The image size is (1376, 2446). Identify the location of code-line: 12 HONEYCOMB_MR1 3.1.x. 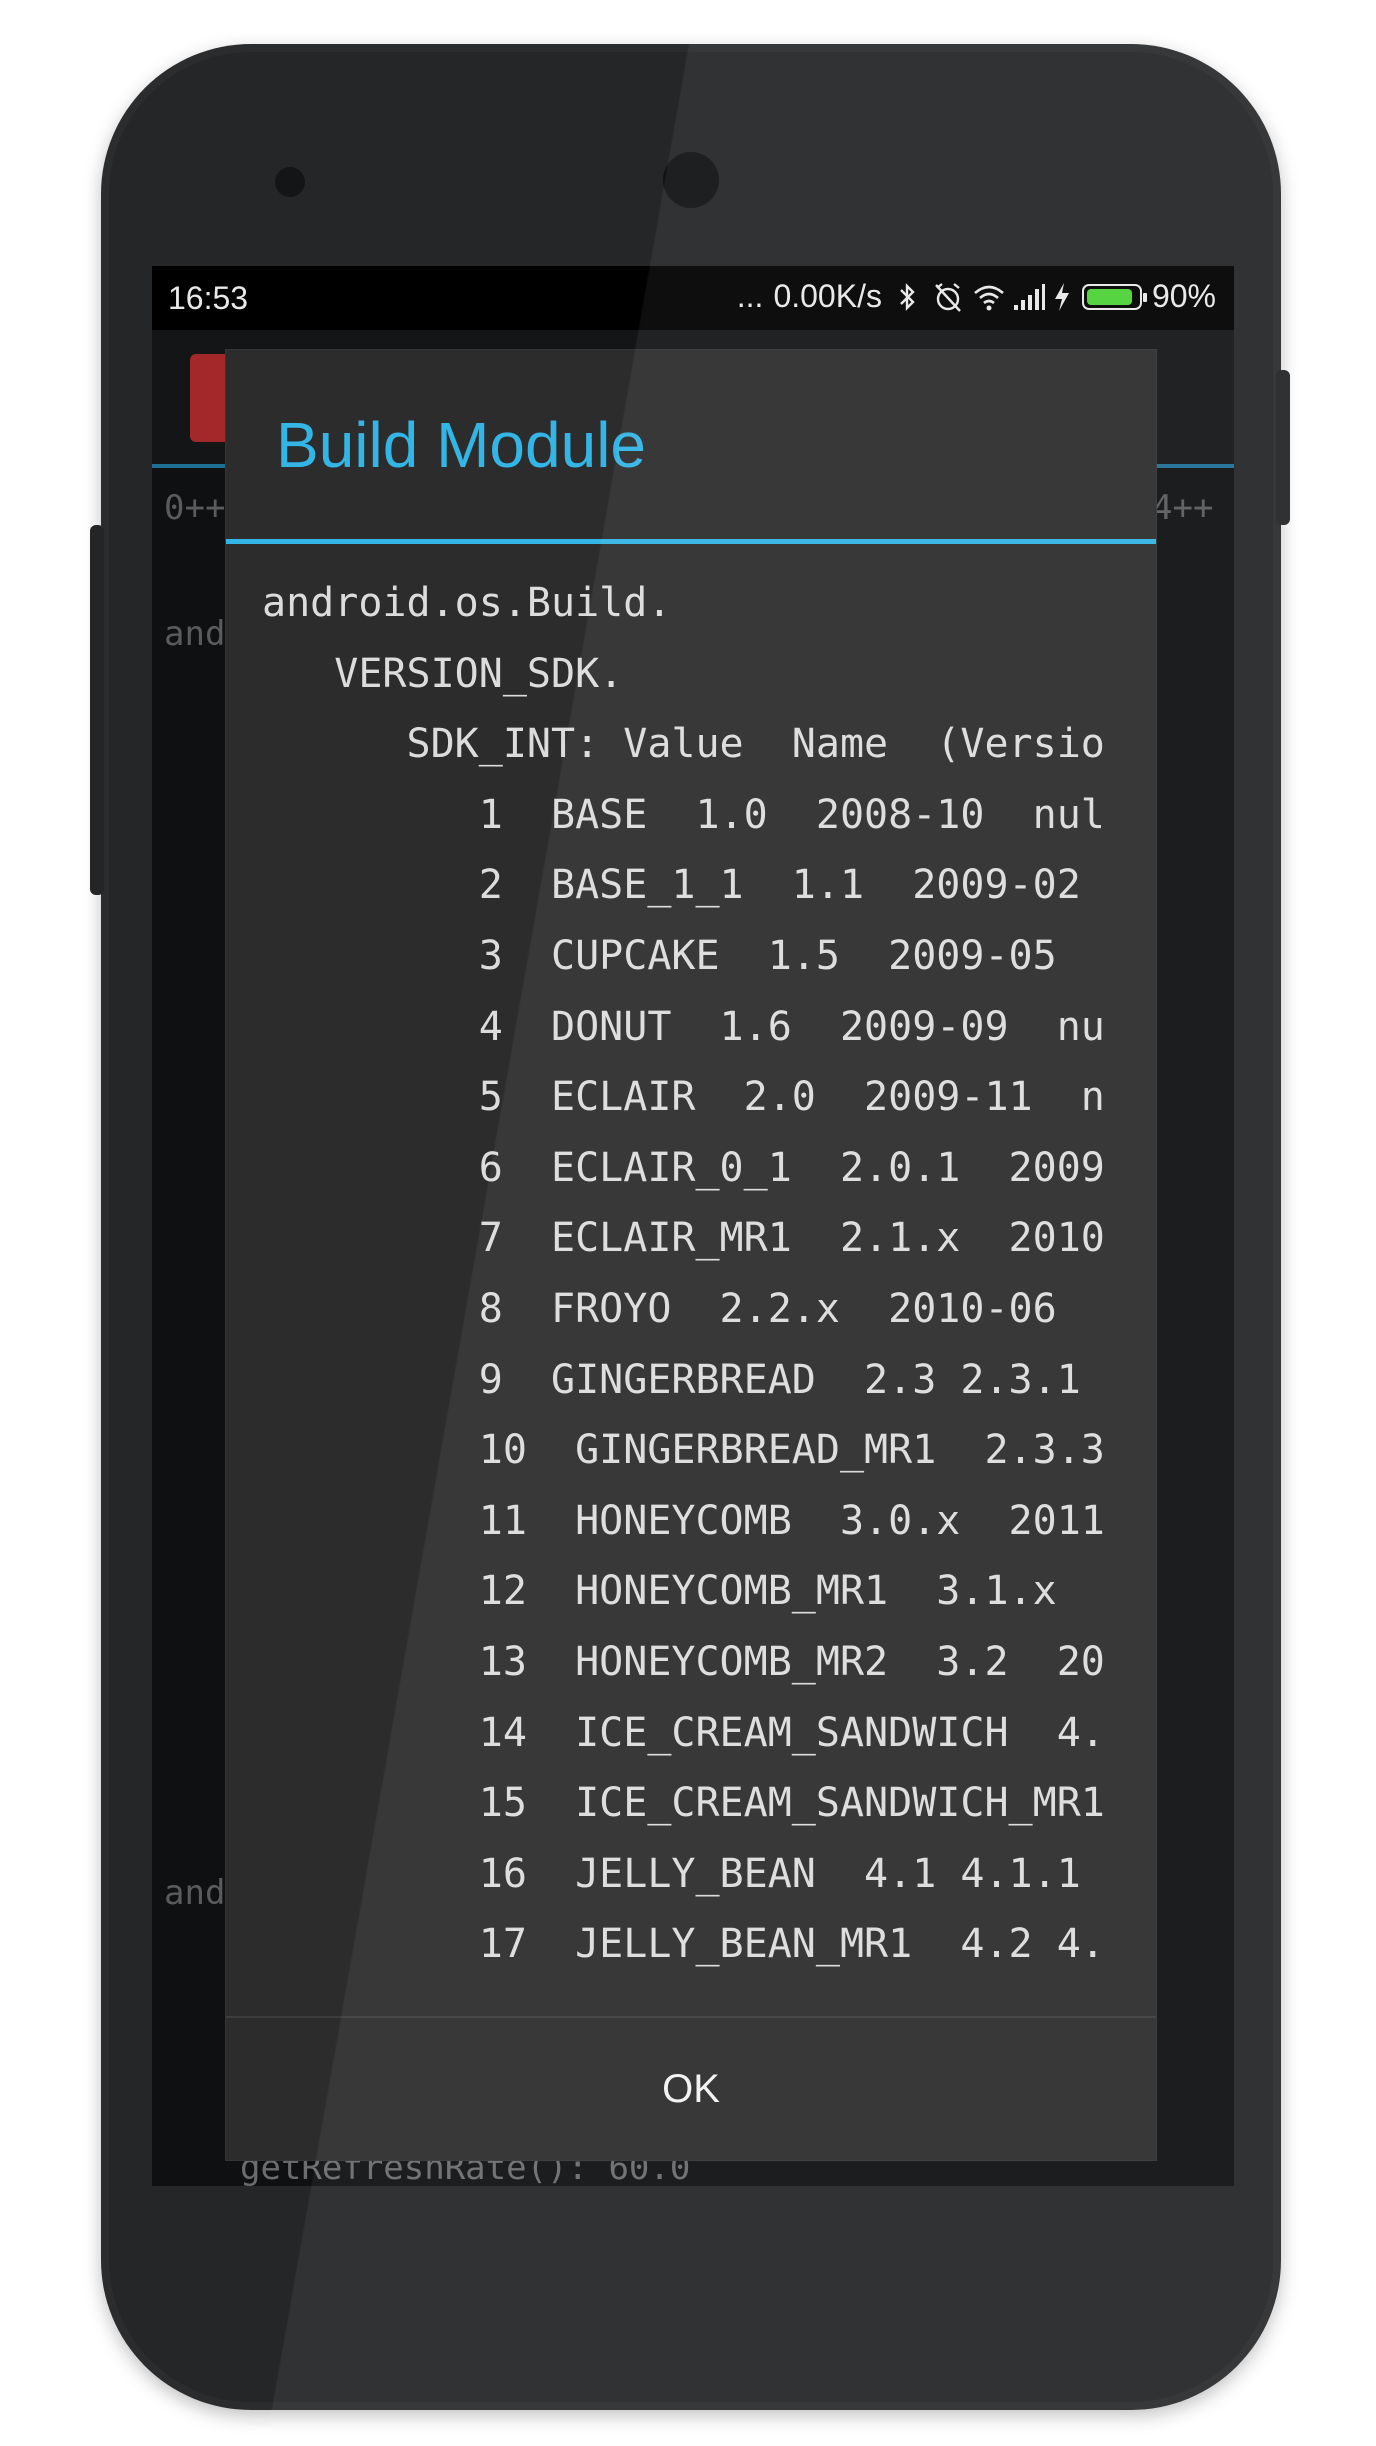
(659, 1591).